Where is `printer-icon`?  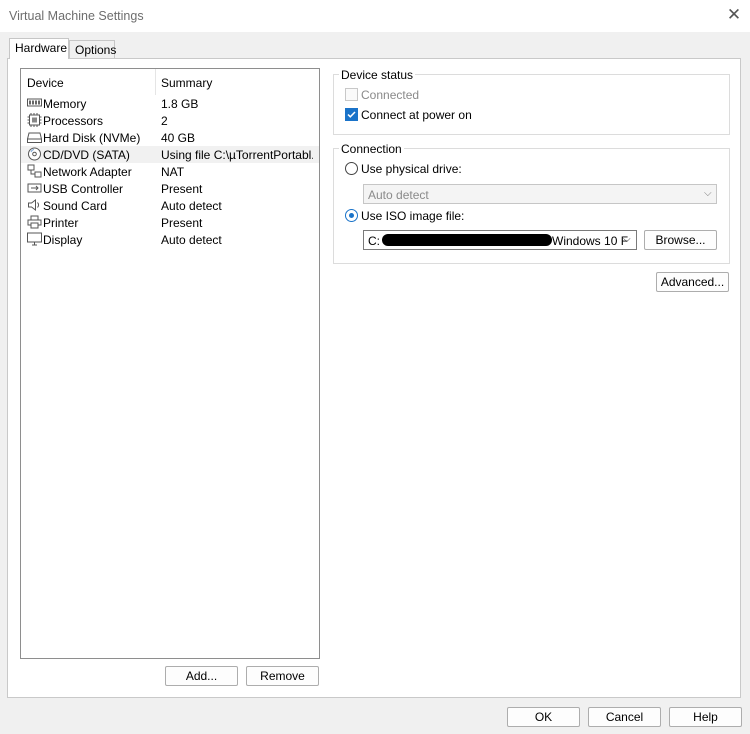
printer-icon is located at coordinates (34, 222).